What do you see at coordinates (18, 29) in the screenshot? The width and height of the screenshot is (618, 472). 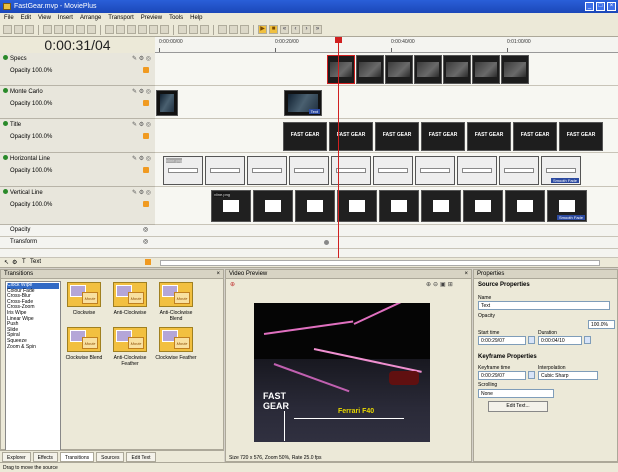 I see `open-icon` at bounding box center [18, 29].